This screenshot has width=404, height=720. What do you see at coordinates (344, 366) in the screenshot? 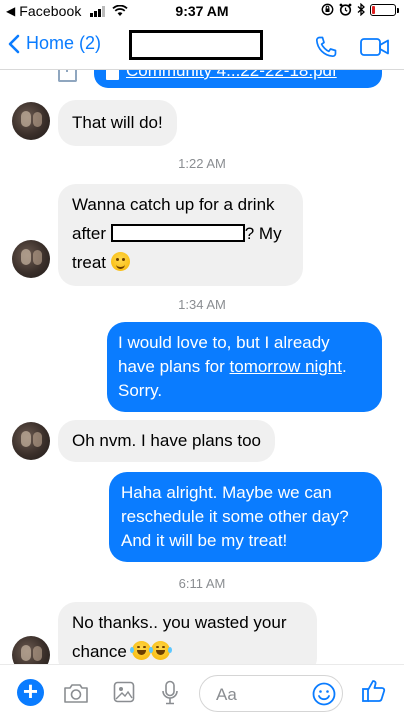
I see `message-text: .` at bounding box center [344, 366].